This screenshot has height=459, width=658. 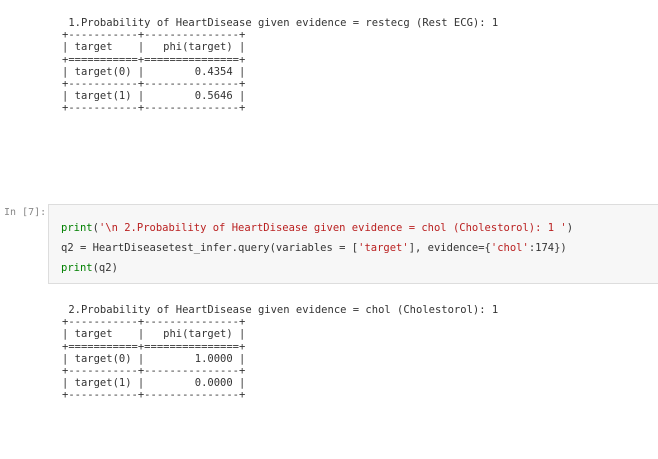 What do you see at coordinates (509, 248) in the screenshot?
I see `string-literal: 'chol'` at bounding box center [509, 248].